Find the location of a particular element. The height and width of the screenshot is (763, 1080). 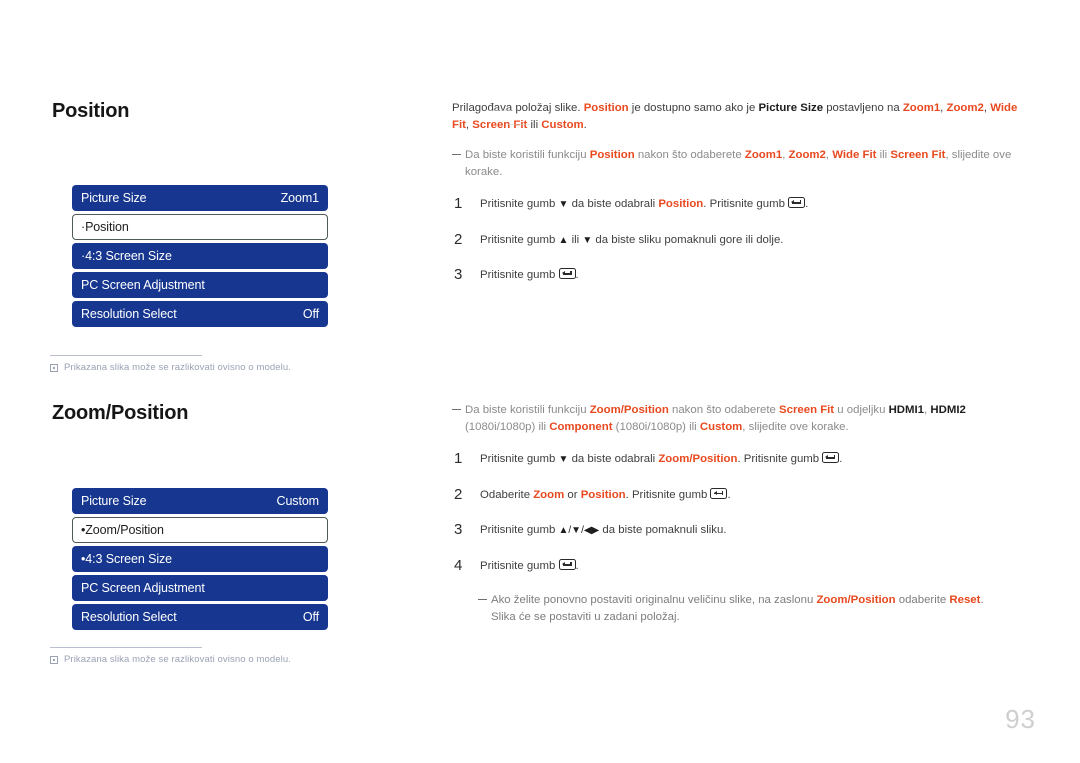

osd-row-label: •Zoom/Position is located at coordinates (122, 530).